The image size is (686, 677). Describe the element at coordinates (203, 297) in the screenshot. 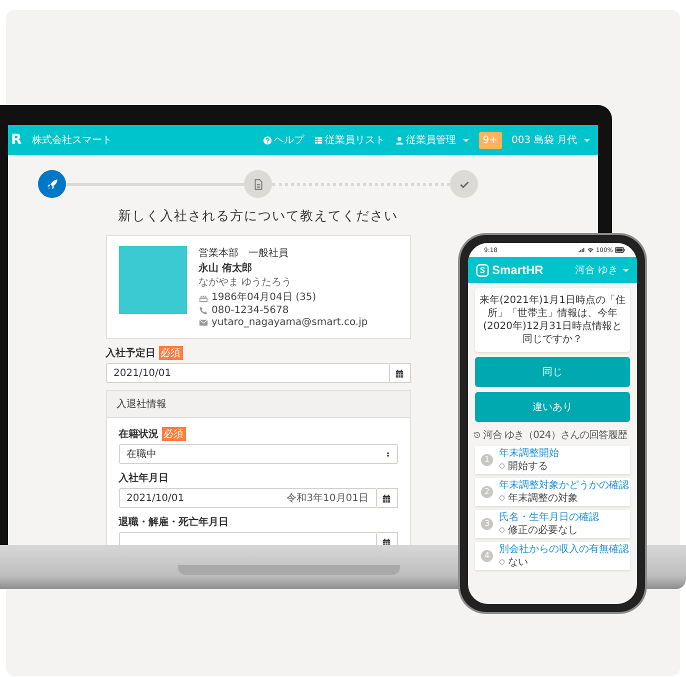

I see `cake-icon` at that location.